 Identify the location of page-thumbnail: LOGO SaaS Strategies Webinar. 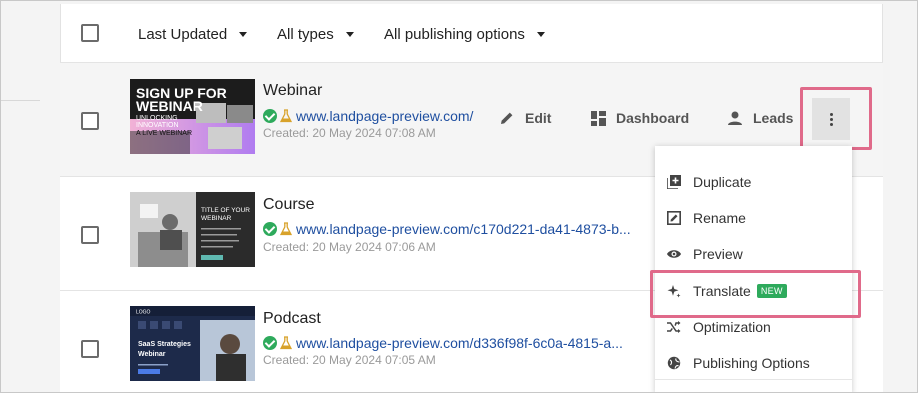
(192, 343).